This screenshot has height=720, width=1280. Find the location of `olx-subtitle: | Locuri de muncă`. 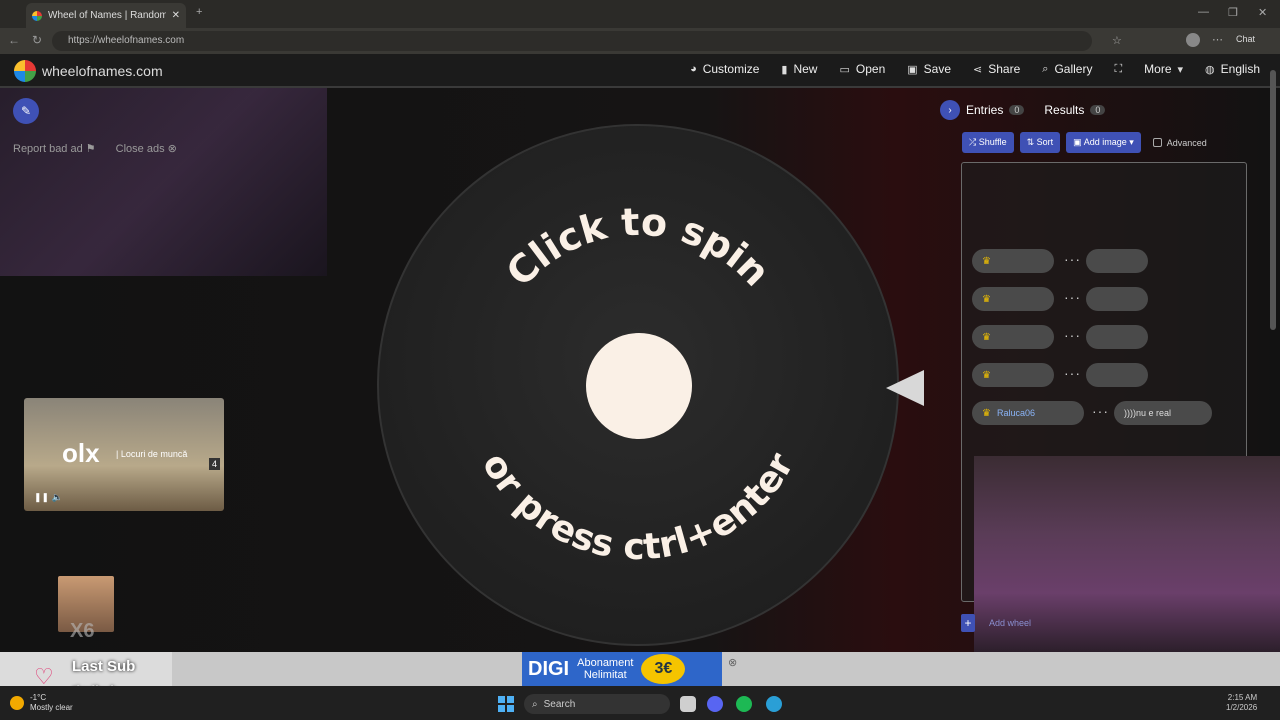

olx-subtitle: | Locuri de muncă is located at coordinates (152, 454).